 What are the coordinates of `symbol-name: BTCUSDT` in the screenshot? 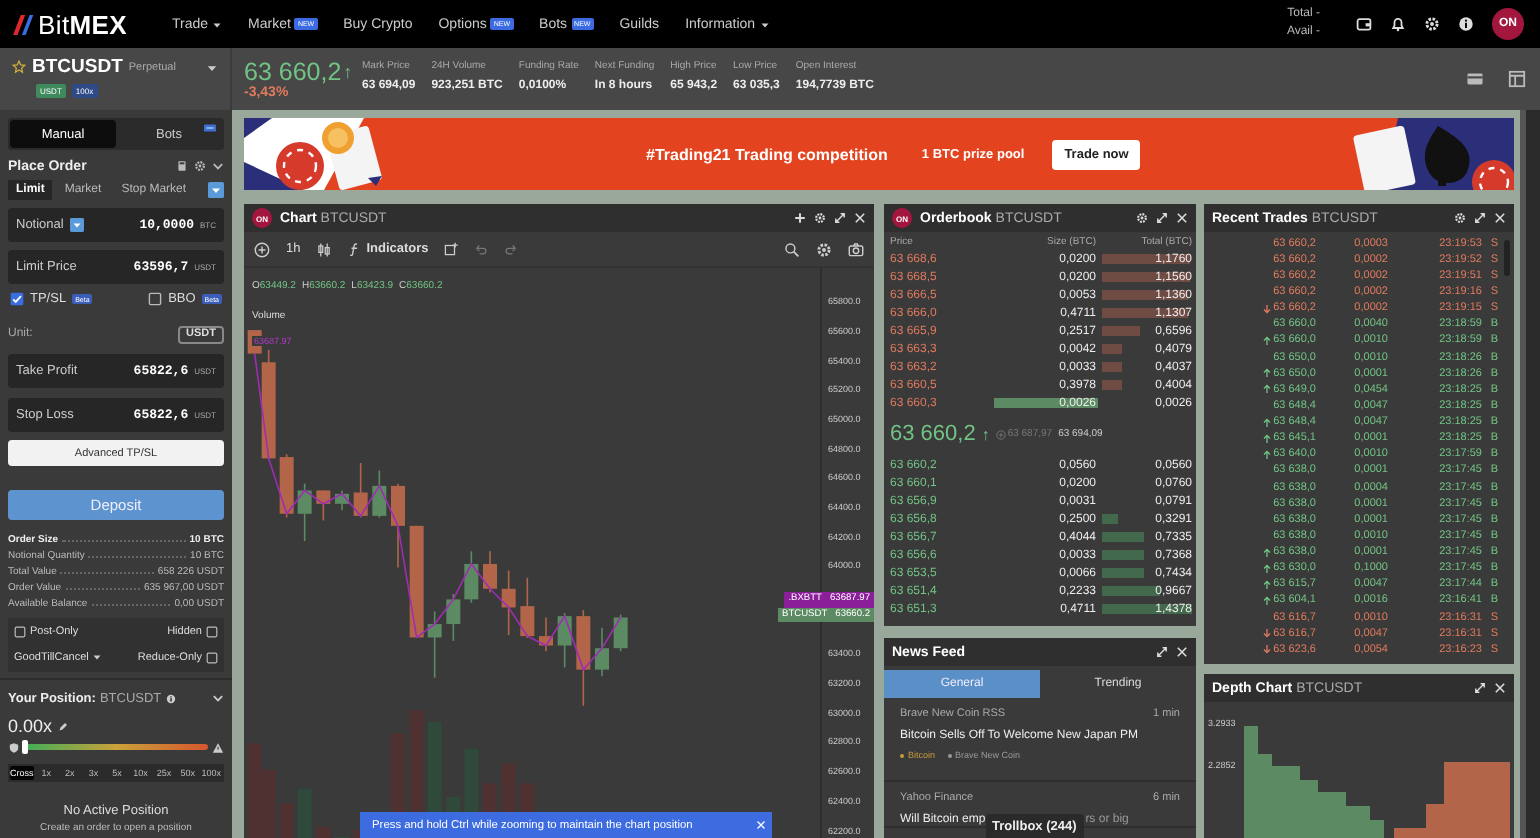 It's located at (77, 67).